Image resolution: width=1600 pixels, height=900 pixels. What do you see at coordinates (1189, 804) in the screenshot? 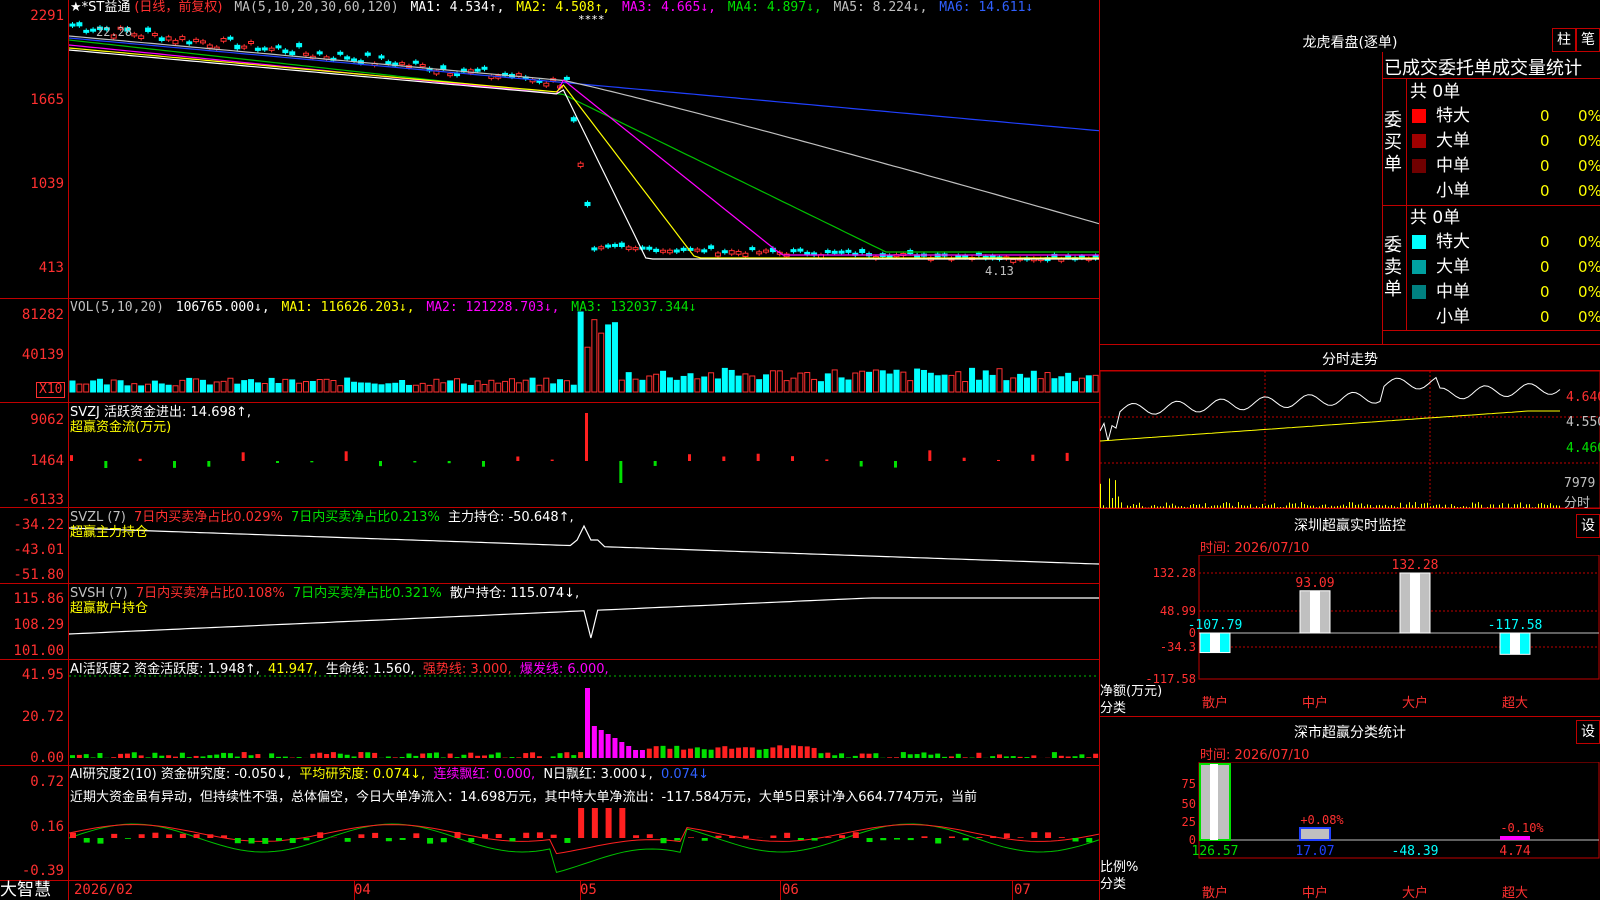
I see `stat-axis-label: 50` at bounding box center [1189, 804].